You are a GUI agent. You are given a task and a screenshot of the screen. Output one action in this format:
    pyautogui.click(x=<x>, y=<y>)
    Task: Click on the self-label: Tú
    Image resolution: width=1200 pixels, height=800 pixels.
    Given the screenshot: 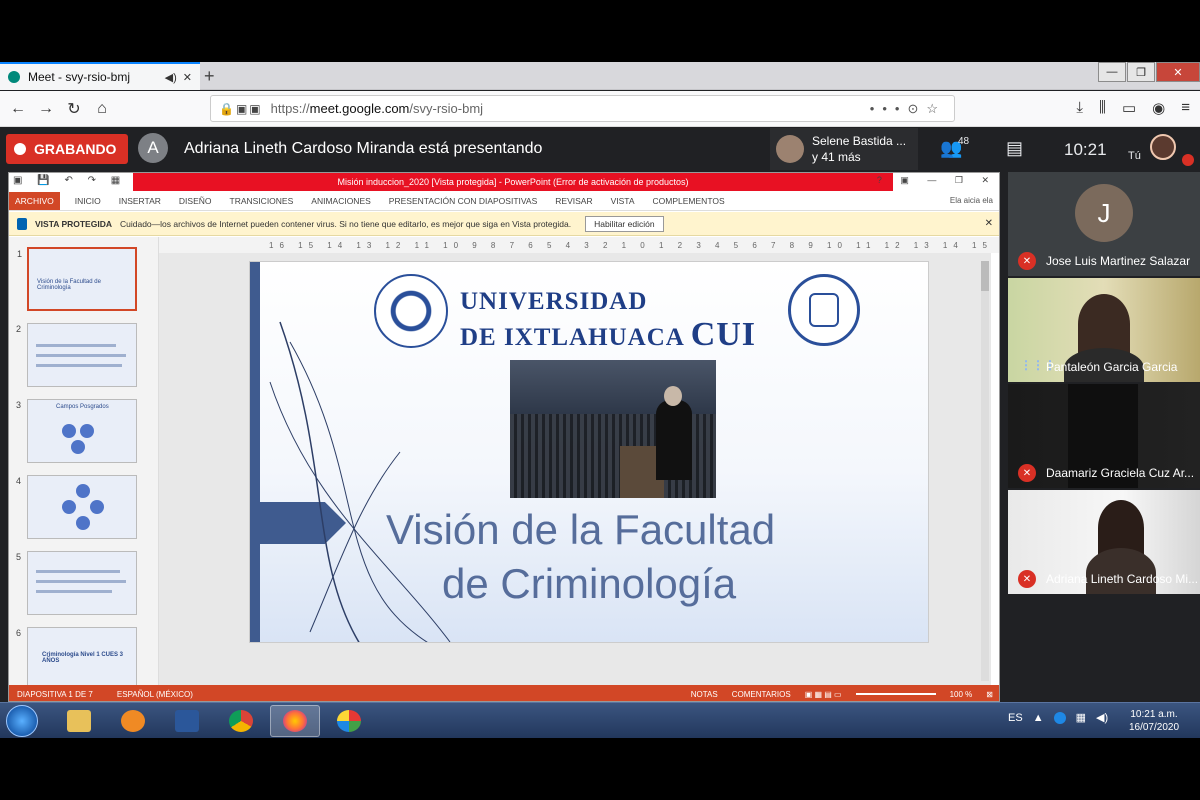 What is the action you would take?
    pyautogui.click(x=1134, y=156)
    